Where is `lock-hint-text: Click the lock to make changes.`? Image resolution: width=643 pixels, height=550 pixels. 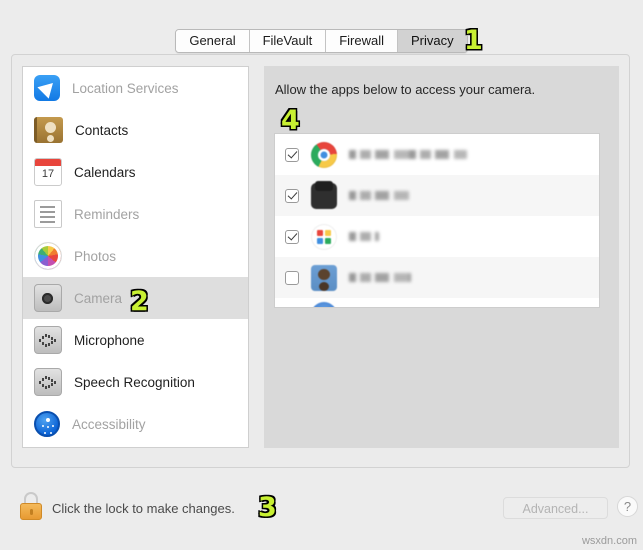
lock-hint-text: Click the lock to make changes. is located at coordinates (143, 508).